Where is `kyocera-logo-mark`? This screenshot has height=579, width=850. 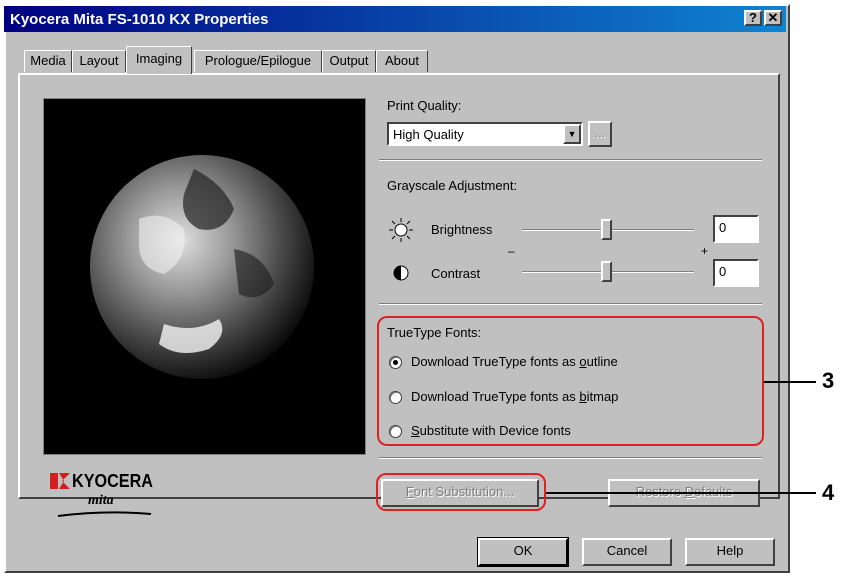
kyocera-logo-mark is located at coordinates (60, 481).